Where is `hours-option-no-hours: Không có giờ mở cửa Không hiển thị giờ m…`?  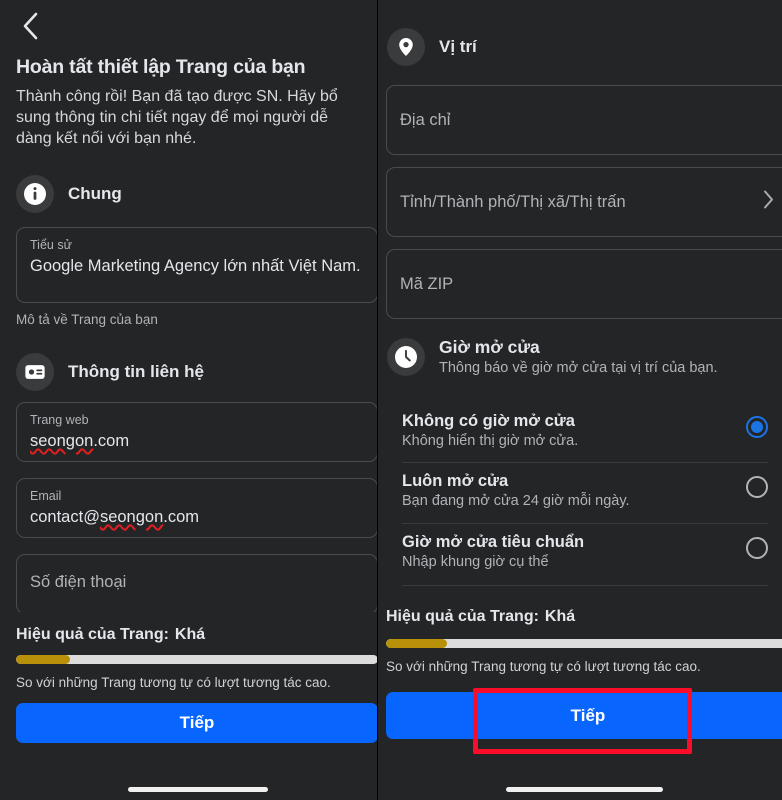
hours-option-no-hours: Không có giờ mở cửa Không hiển thị giờ m… is located at coordinates (585, 430).